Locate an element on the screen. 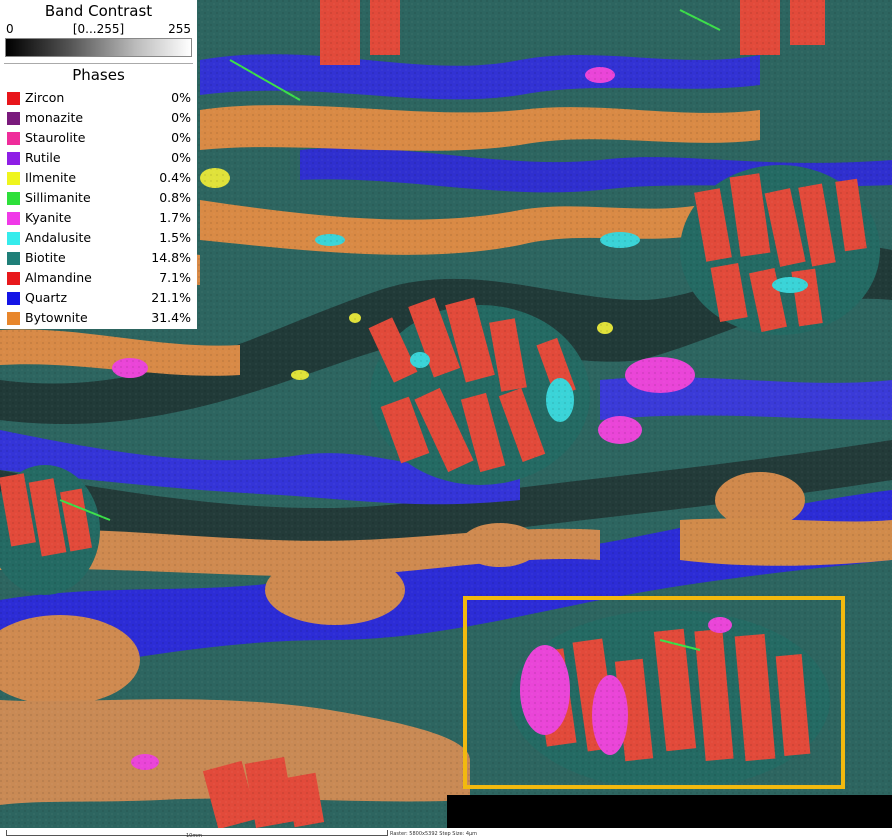 Image resolution: width=892 pixels, height=840 pixels. phase-row-andalusite: Andalusite 1.5% is located at coordinates (98, 238).